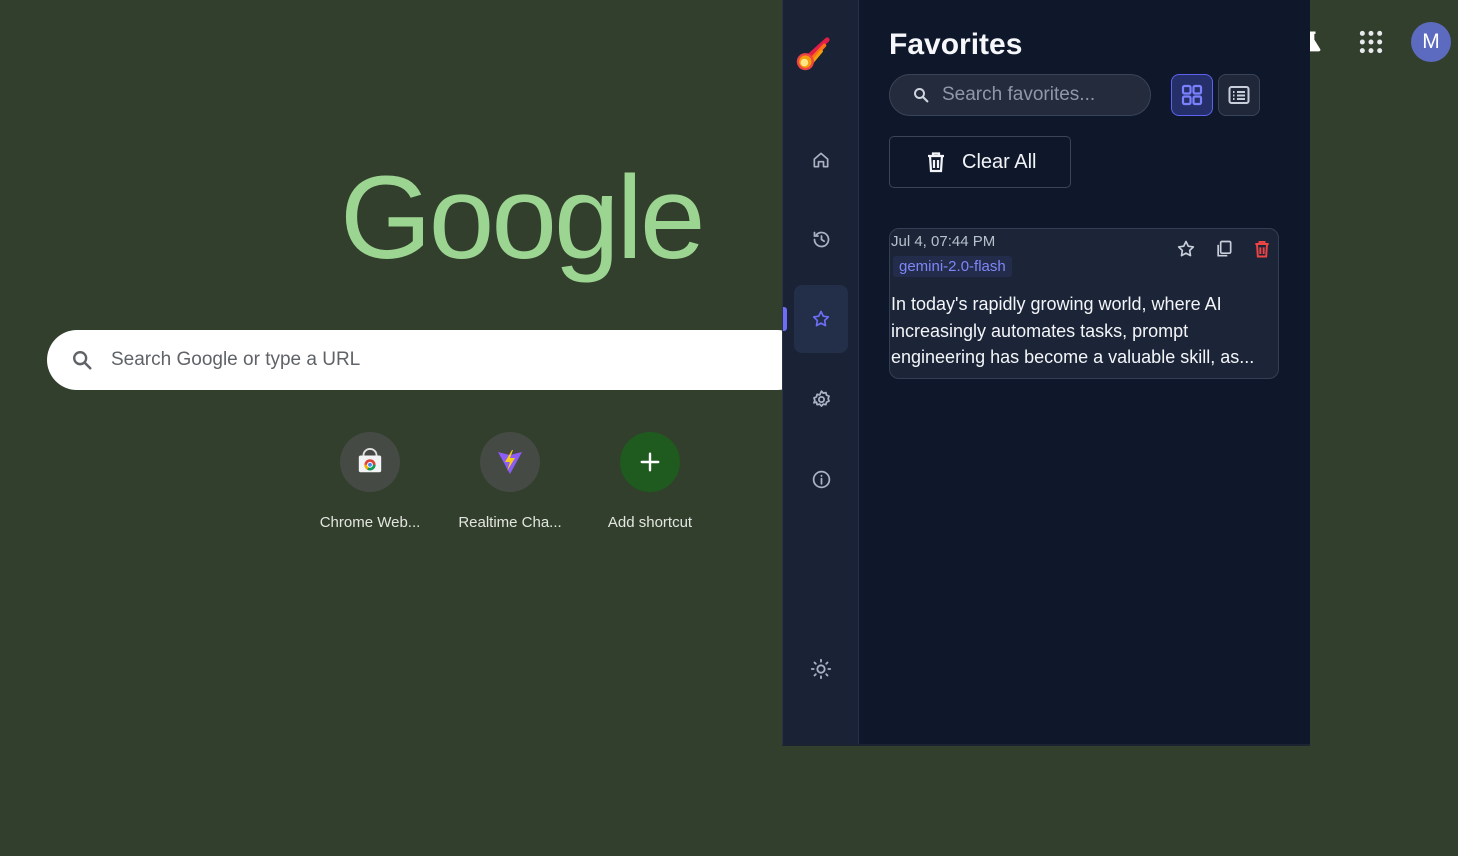 The width and height of the screenshot is (1458, 856). I want to click on clear-all-button: Clear All, so click(980, 162).